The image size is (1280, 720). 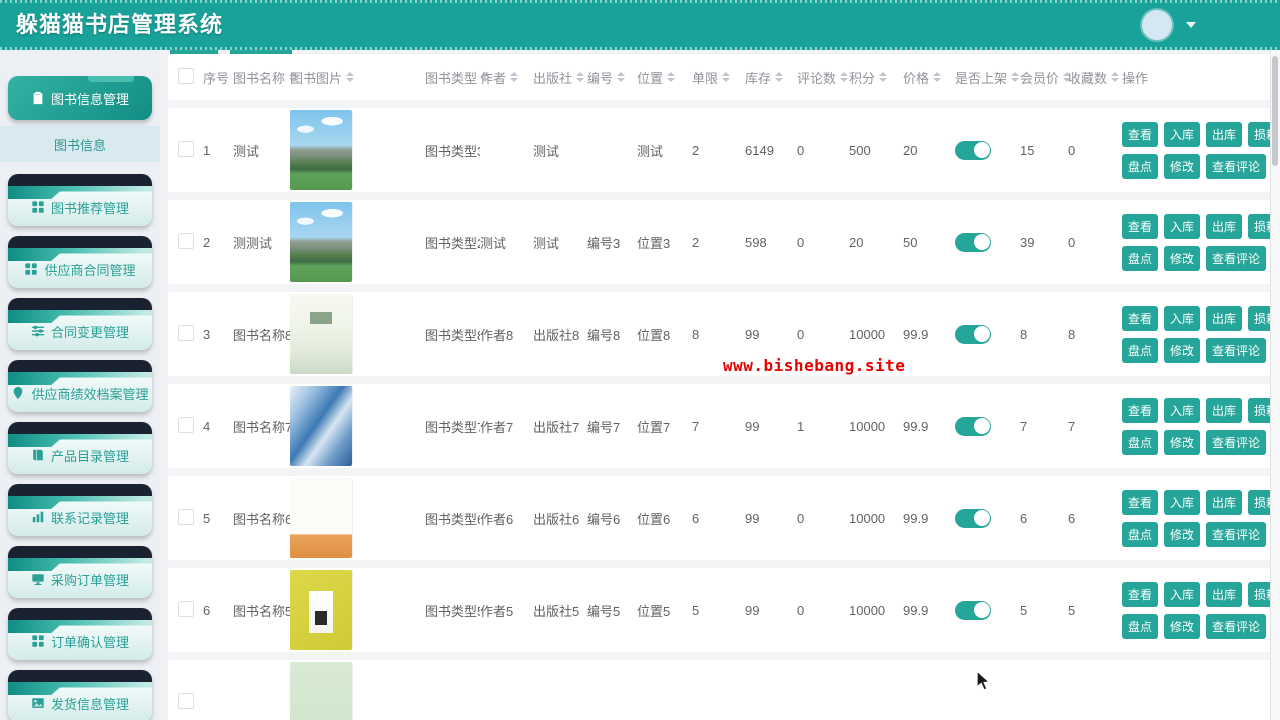 I want to click on sidebar-item-10: 发货信息管理, so click(x=80, y=695).